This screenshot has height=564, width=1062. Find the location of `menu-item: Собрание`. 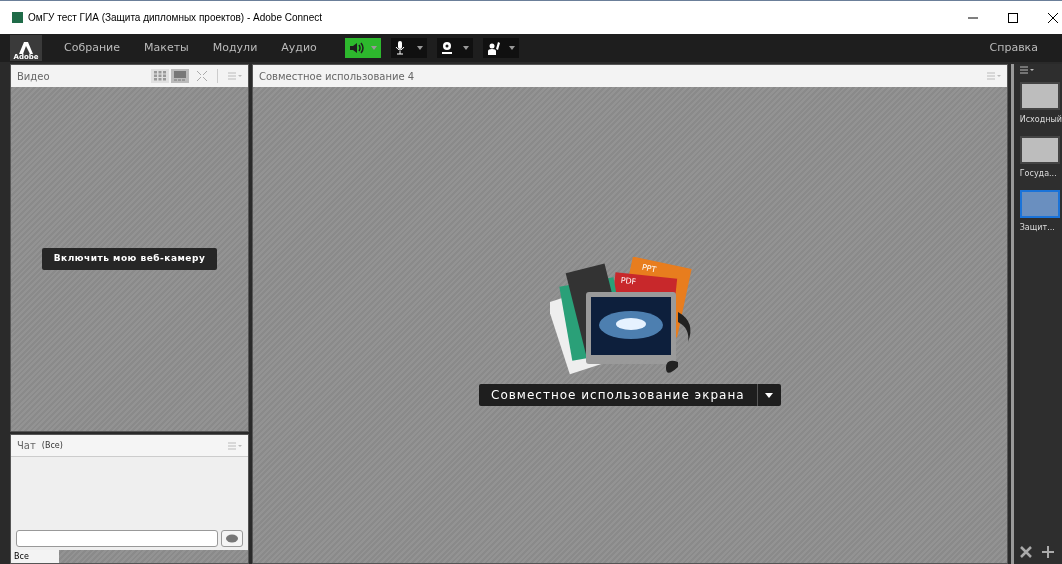

menu-item: Собрание is located at coordinates (92, 48).